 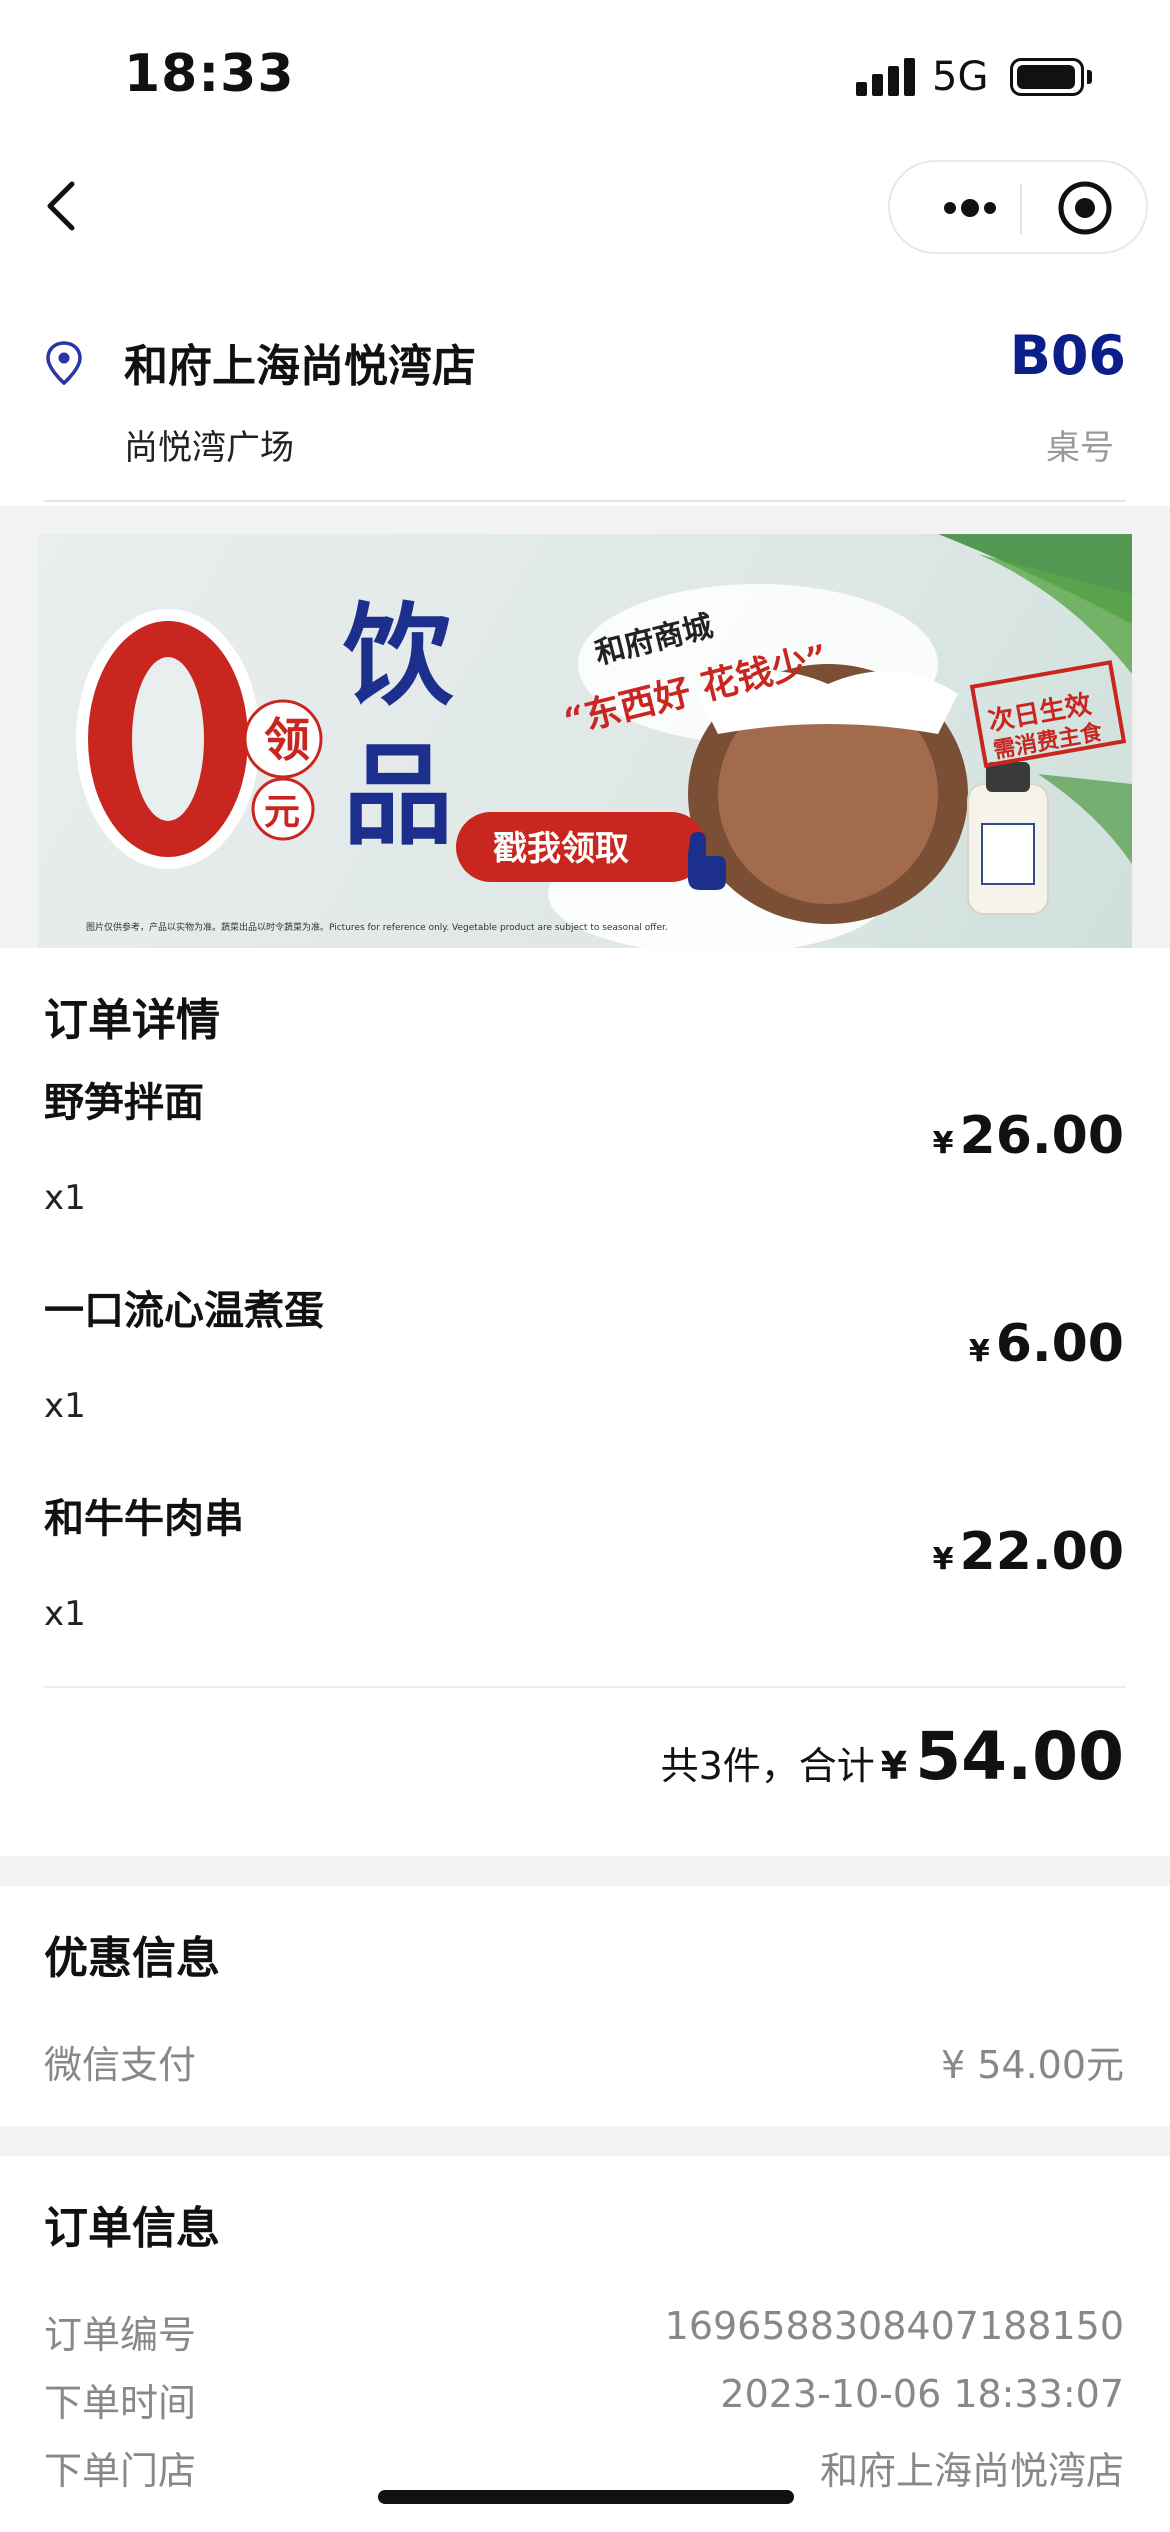 I want to click on item-name: 和牛牛肉串, so click(x=144, y=1519).